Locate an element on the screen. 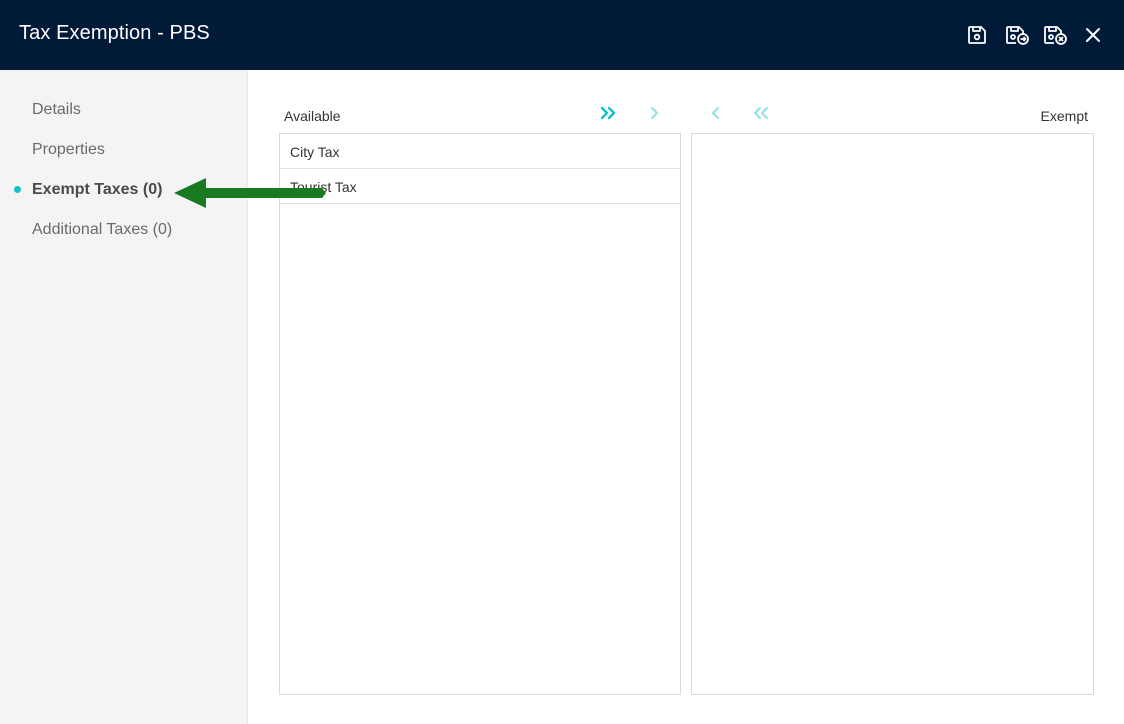 This screenshot has height=724, width=1124. chevron-right-icon is located at coordinates (654, 113).